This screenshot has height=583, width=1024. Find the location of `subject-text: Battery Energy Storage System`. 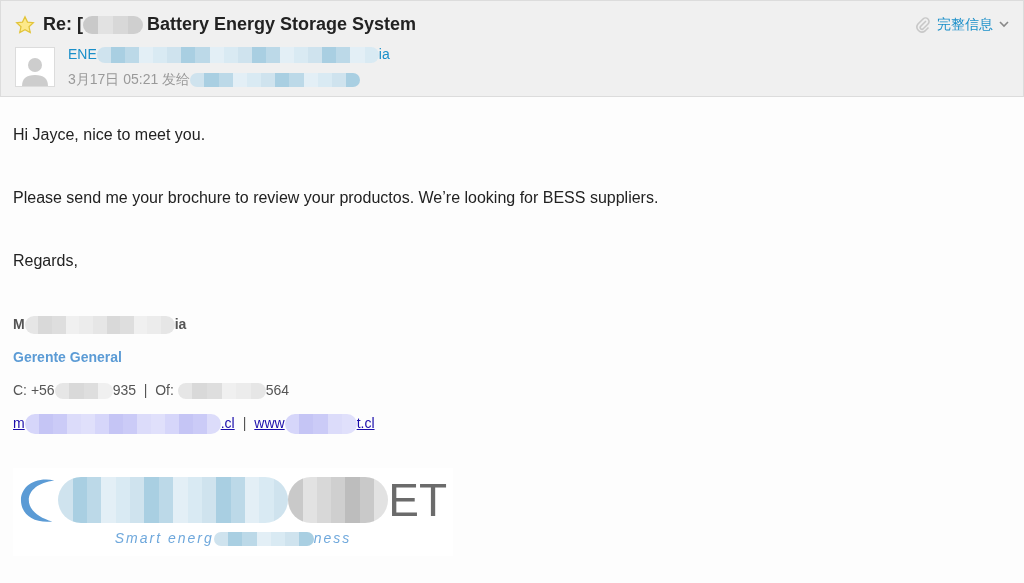

subject-text: Battery Energy Storage System is located at coordinates (282, 24).